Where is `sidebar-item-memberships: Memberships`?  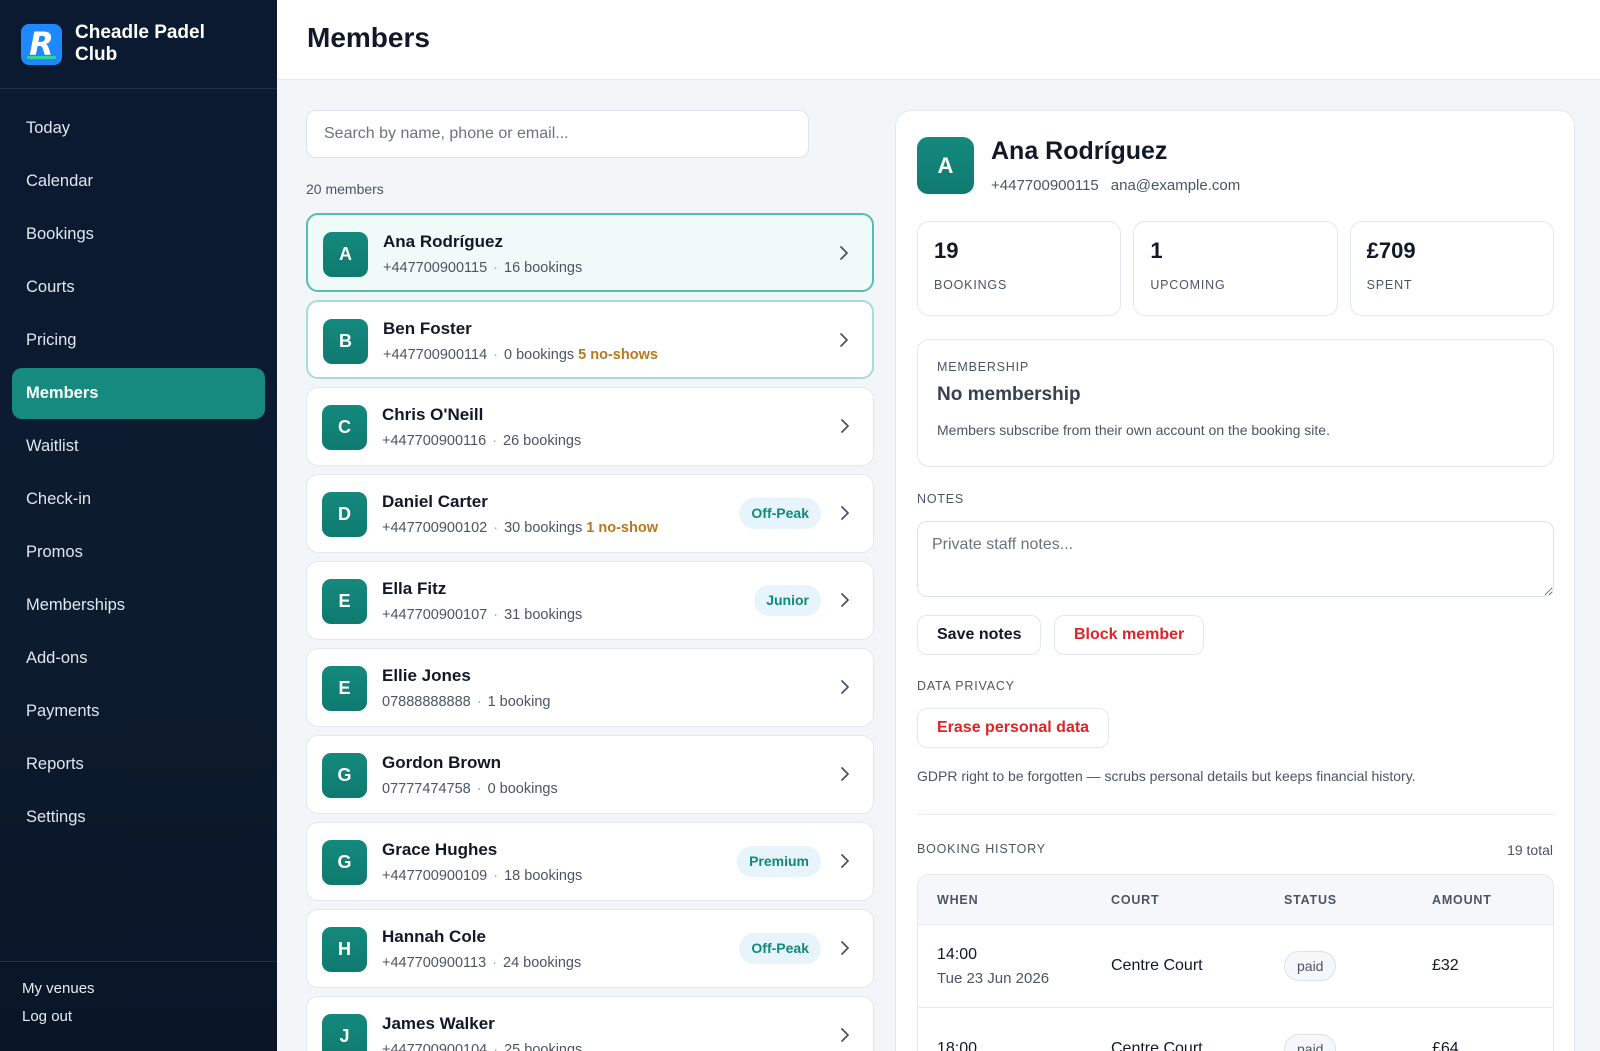 sidebar-item-memberships: Memberships is located at coordinates (138, 605).